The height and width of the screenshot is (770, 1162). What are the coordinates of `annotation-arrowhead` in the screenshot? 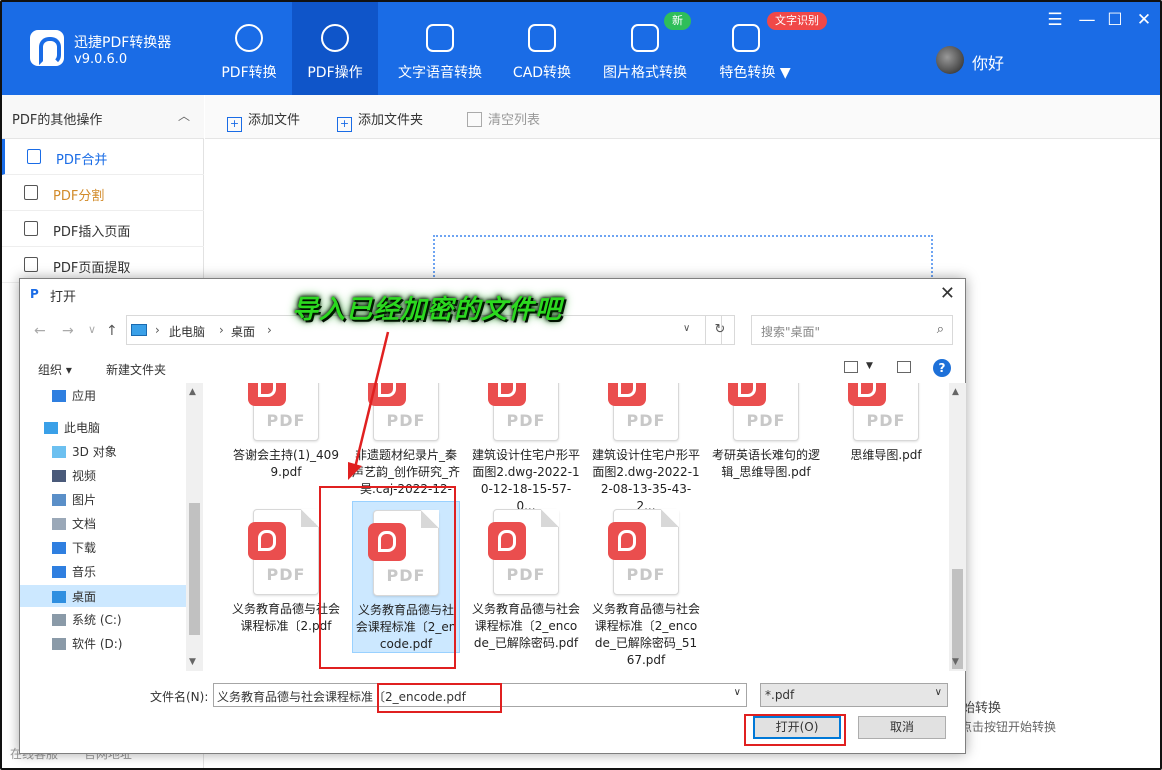 It's located at (355, 471).